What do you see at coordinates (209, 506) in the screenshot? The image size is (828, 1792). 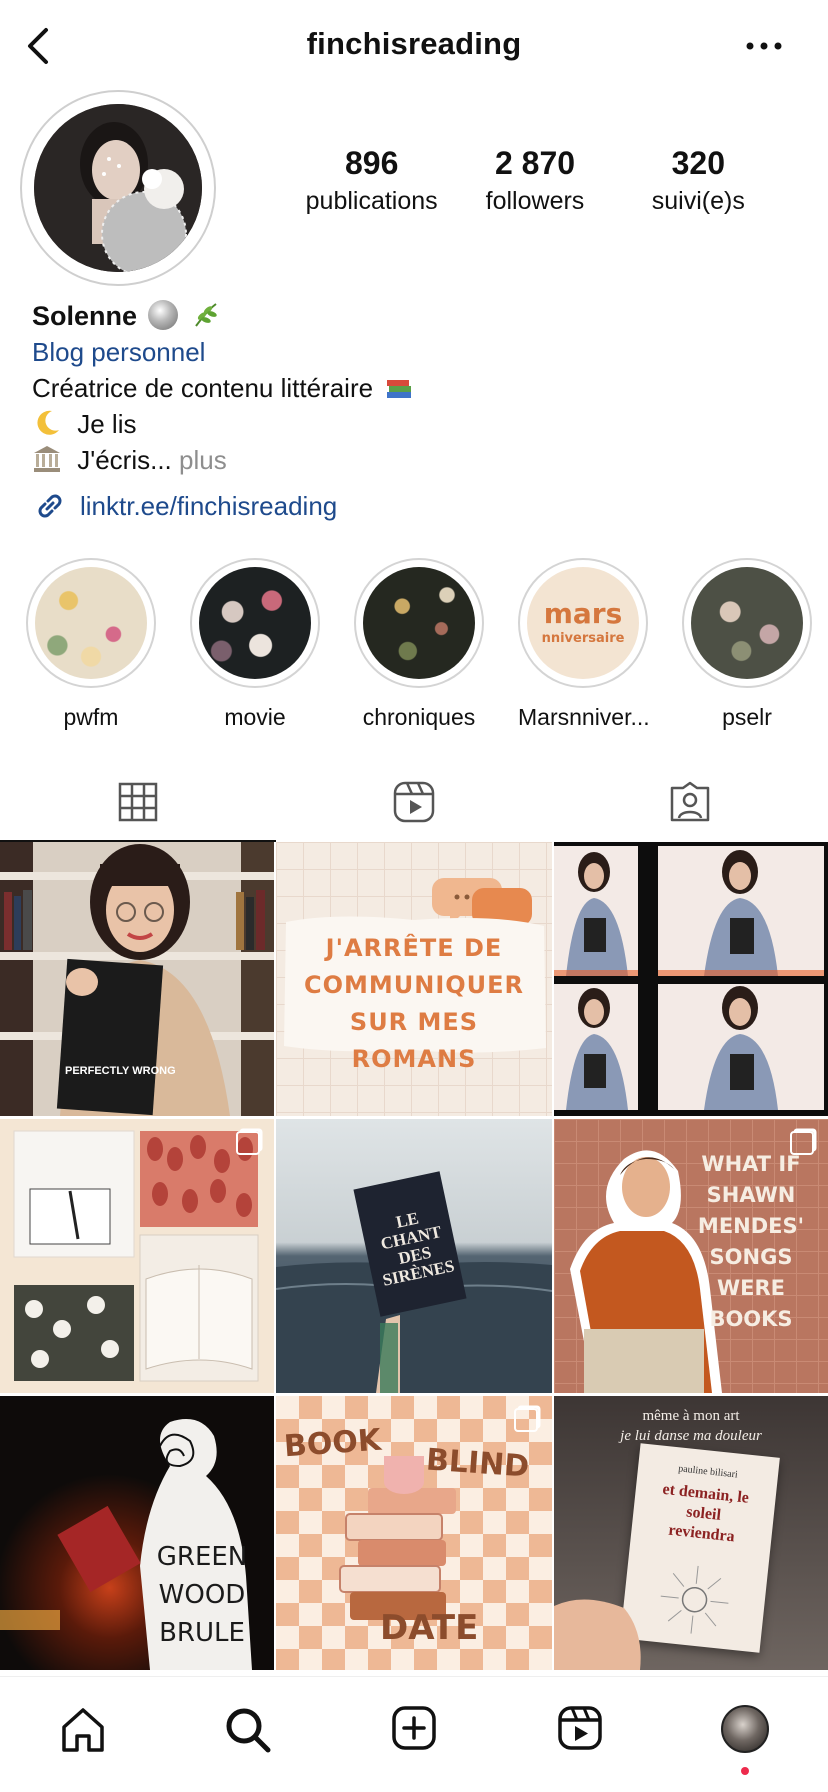 I see `bio-link-text: linktr.ee/finchisreading` at bounding box center [209, 506].